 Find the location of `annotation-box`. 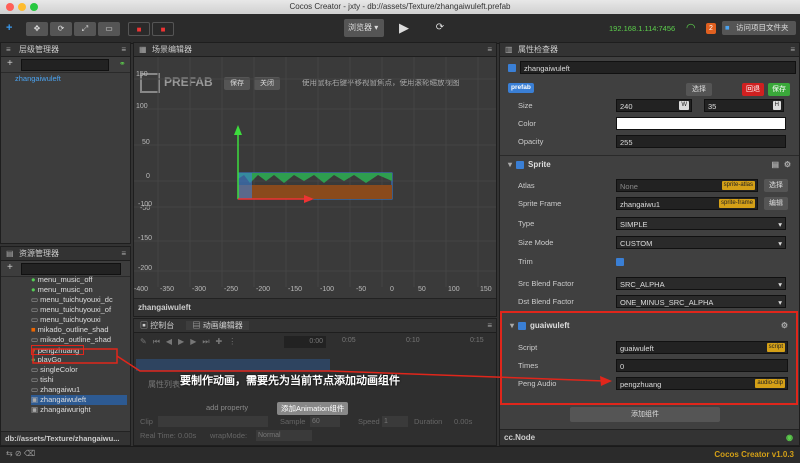

annotation-box is located at coordinates (75, 356).